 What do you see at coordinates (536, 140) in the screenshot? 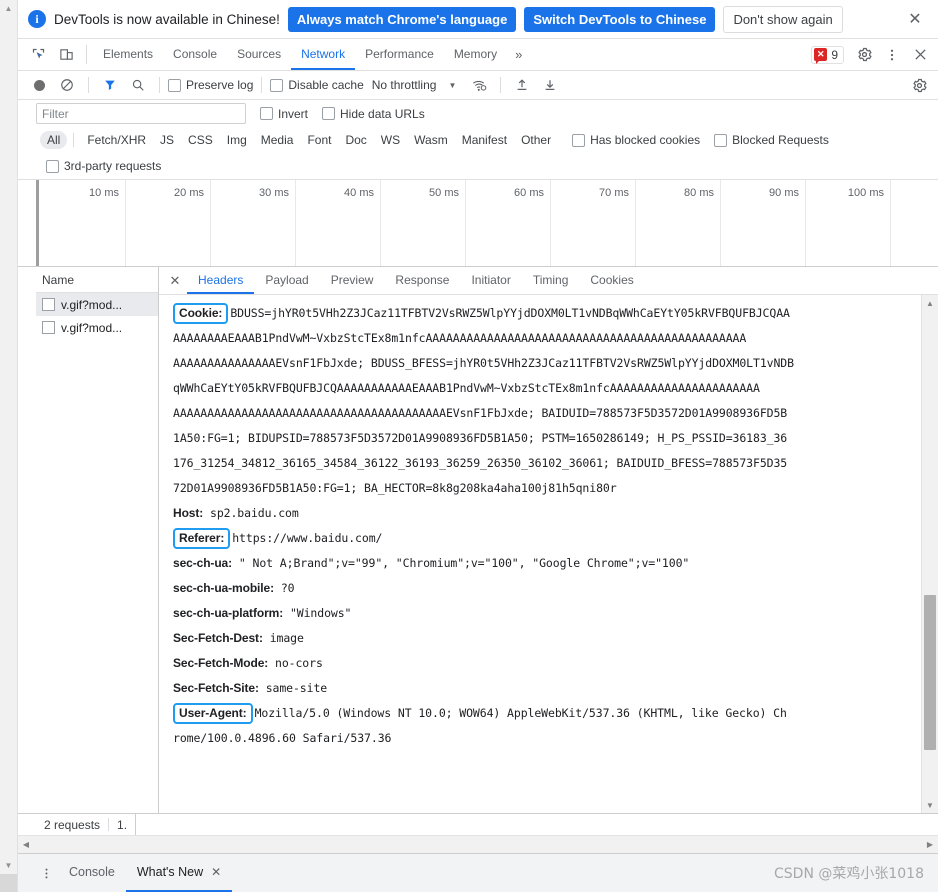
I see `type-filter-other: Other` at bounding box center [536, 140].